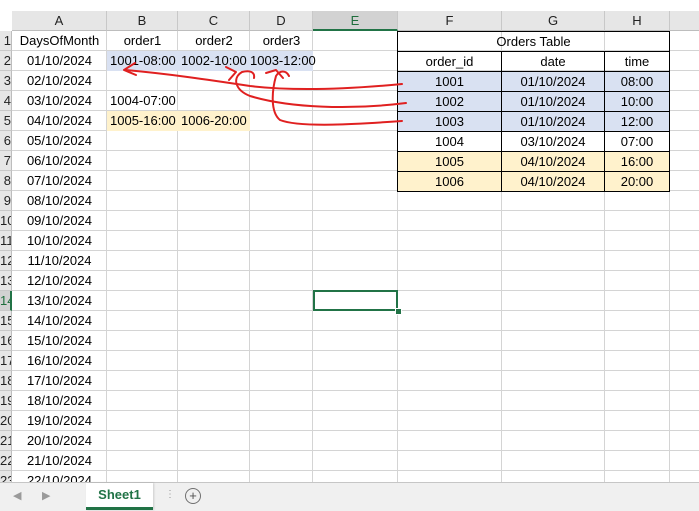  Describe the element at coordinates (449, 141) in the screenshot. I see `orders-table-id-cell: 1004` at that location.